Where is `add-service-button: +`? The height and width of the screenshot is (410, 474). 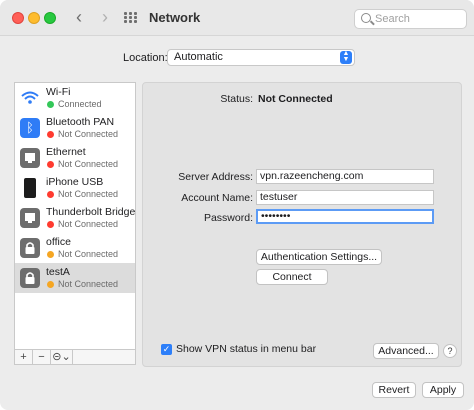 add-service-button: + is located at coordinates (24, 357).